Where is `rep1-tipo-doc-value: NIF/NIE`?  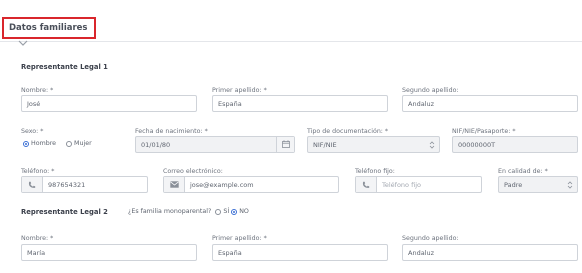
rep1-tipo-doc-value: NIF/NIE is located at coordinates (325, 145).